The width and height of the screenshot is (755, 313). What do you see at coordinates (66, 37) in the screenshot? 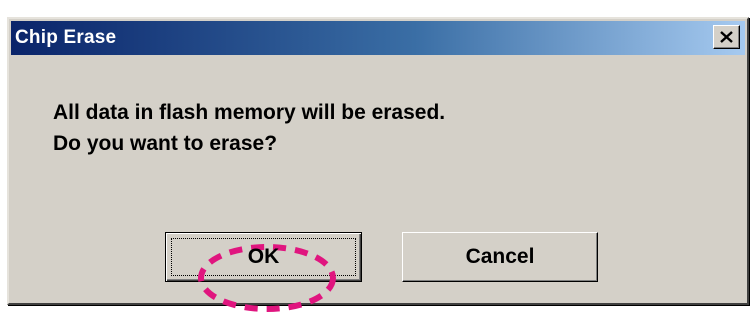
I see `dialog-title: Chip Erase` at bounding box center [66, 37].